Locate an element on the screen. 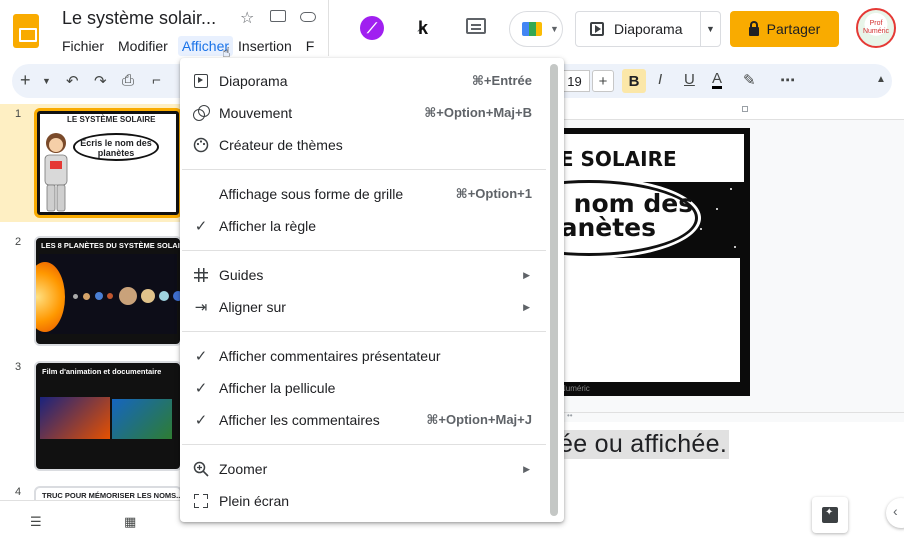  comment-history-icon is located at coordinates (476, 26).